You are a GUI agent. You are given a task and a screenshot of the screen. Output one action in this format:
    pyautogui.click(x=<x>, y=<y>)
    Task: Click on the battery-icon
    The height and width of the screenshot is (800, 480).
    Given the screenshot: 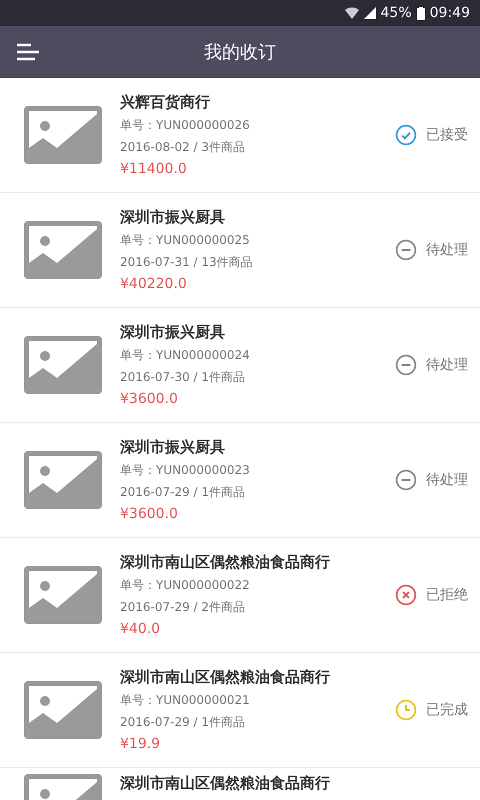 What is the action you would take?
    pyautogui.click(x=420, y=13)
    